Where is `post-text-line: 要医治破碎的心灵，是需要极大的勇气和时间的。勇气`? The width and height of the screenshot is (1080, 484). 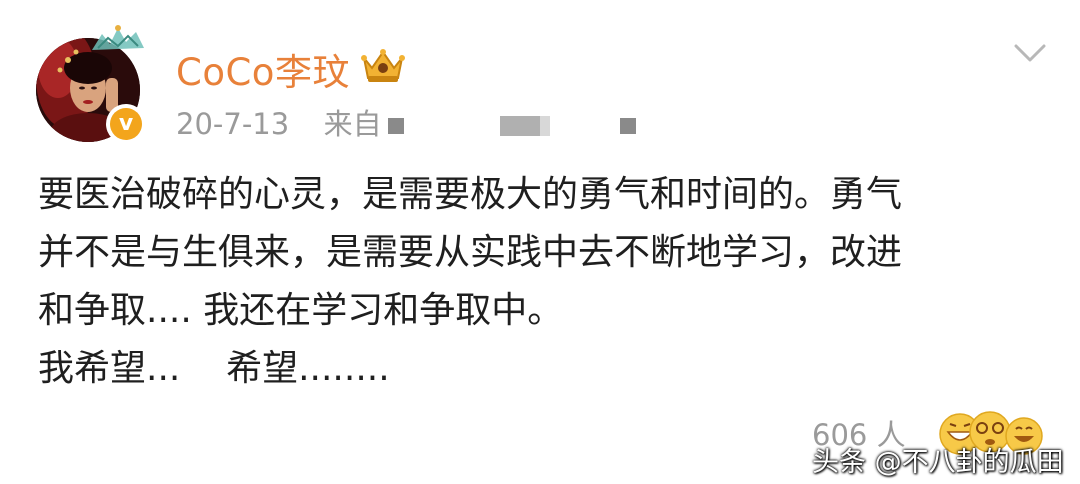
post-text-line: 要医治破碎的心灵，是需要极大的勇气和时间的。勇气 is located at coordinates (470, 194).